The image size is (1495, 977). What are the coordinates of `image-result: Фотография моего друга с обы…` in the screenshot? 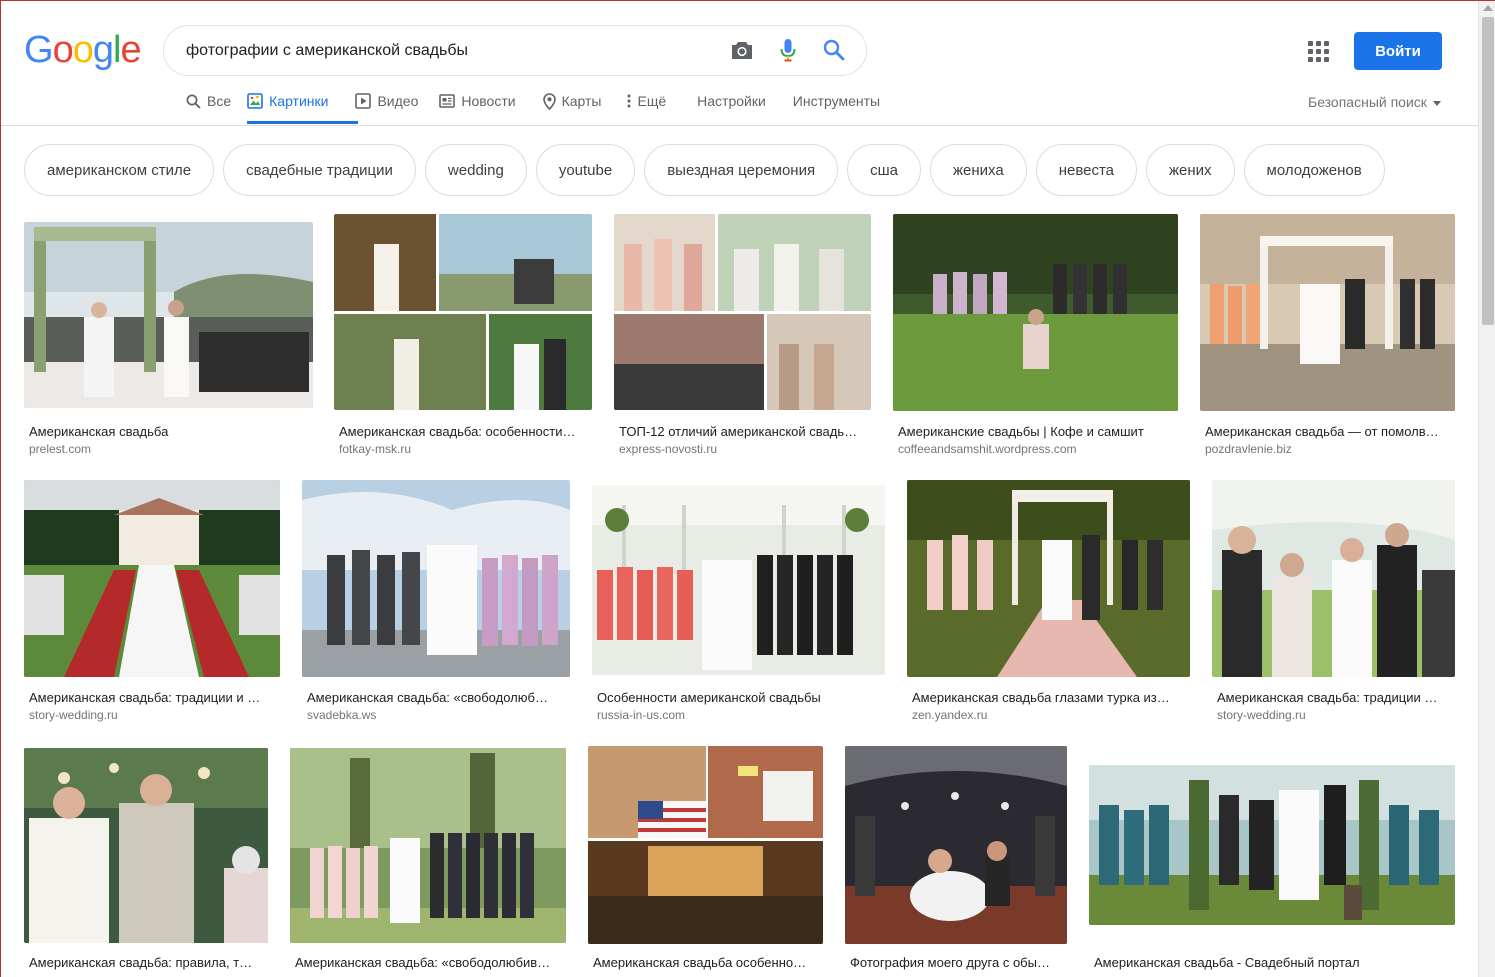 It's located at (956, 861).